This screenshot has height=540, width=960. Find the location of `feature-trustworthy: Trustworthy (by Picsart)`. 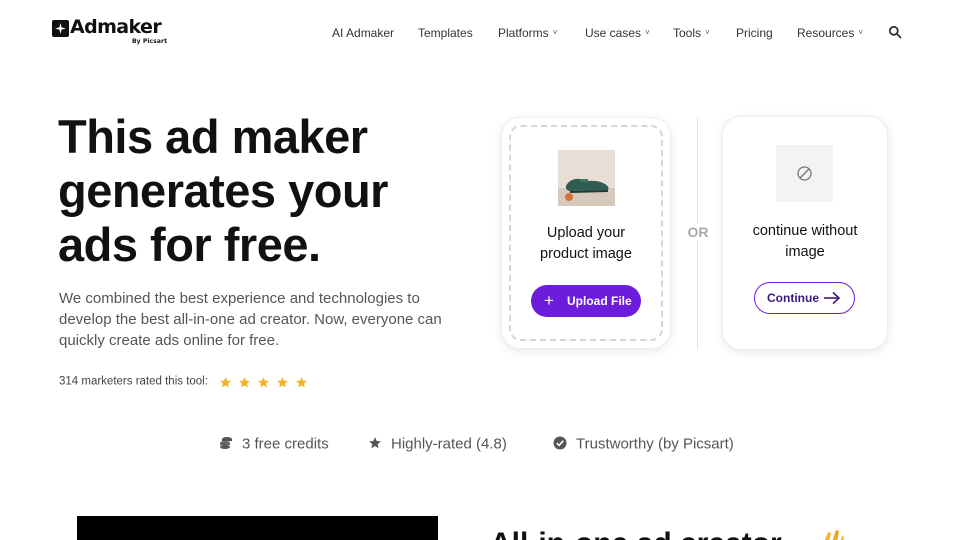

feature-trustworthy: Trustworthy (by Picsart) is located at coordinates (643, 444).